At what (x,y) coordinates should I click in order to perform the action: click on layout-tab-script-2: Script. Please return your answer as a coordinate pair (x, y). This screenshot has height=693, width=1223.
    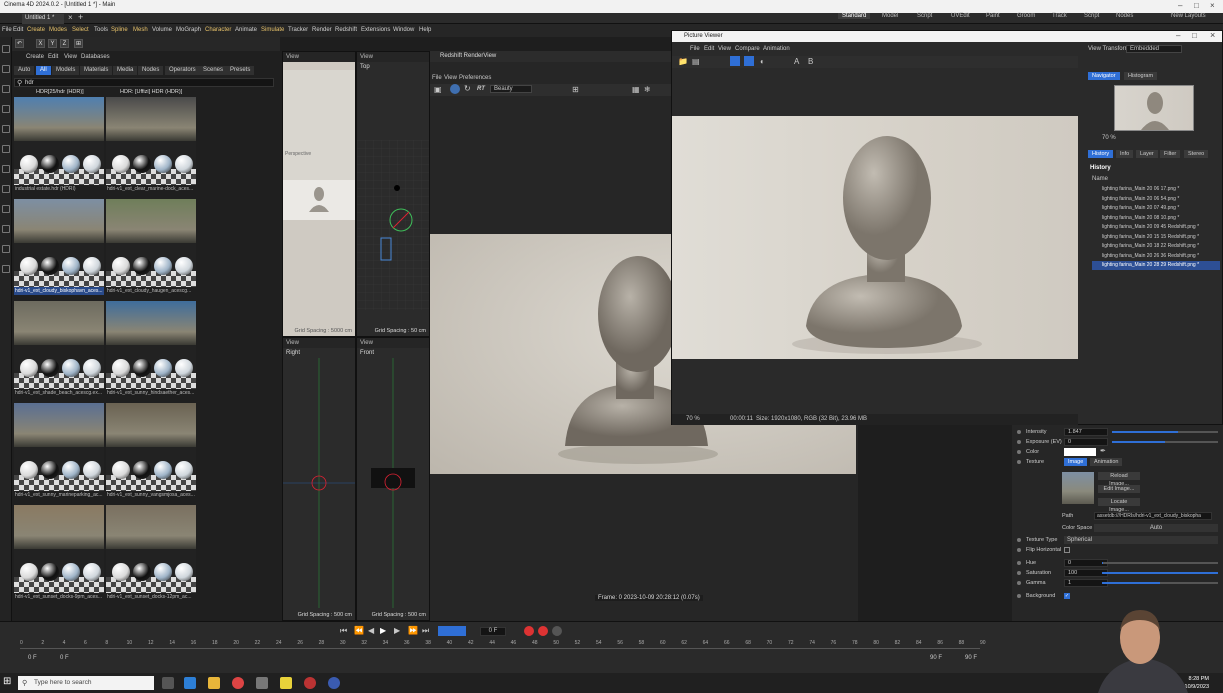
    Looking at the image, I should click on (1091, 16).